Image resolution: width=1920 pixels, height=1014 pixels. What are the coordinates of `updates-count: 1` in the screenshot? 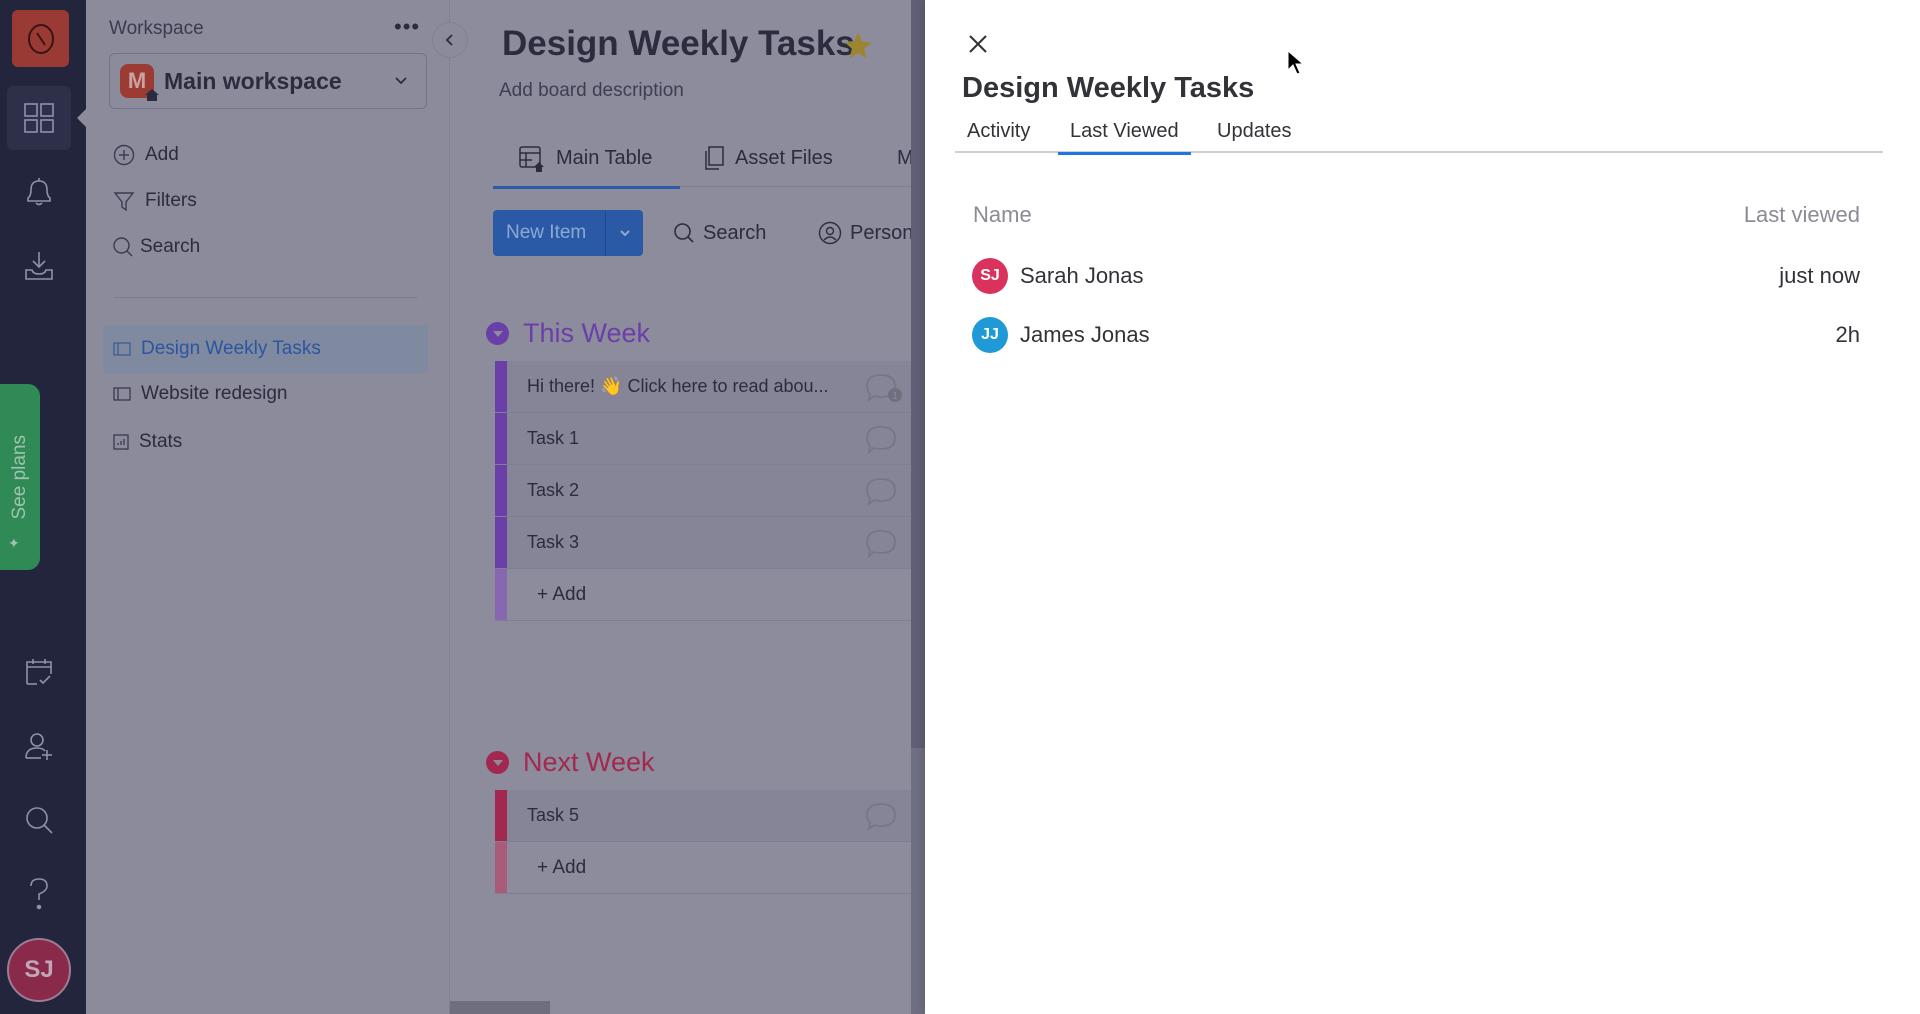 It's located at (895, 396).